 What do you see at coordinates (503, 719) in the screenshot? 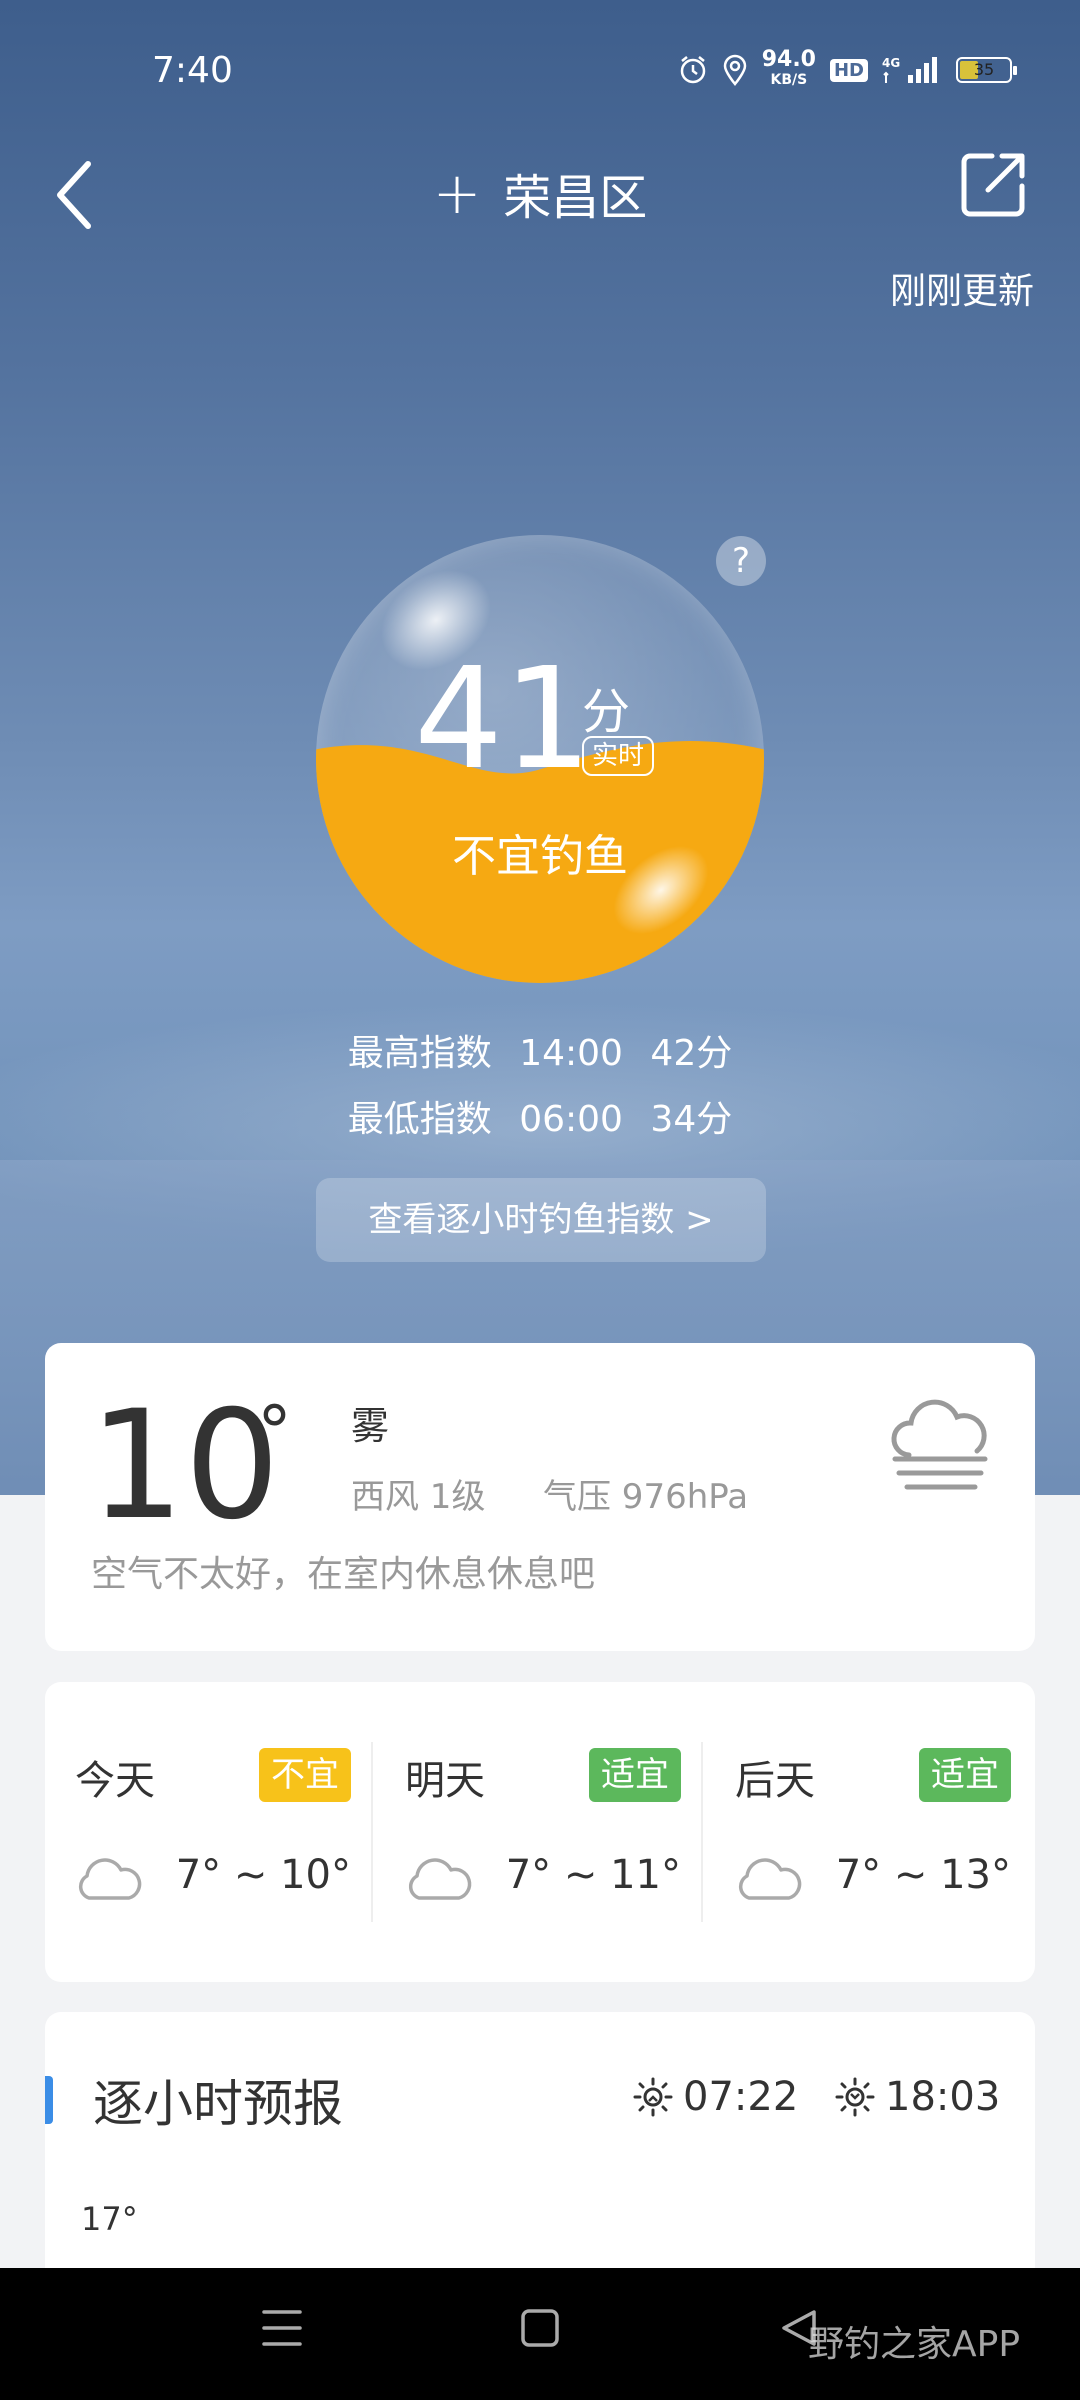
I see `fishing-score: 41` at bounding box center [503, 719].